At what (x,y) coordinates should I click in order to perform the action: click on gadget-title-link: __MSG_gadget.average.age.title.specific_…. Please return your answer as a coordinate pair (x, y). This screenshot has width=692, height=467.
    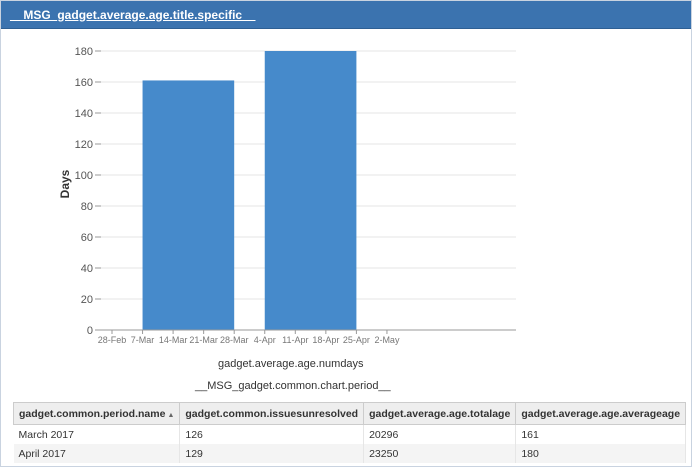
    Looking at the image, I should click on (128, 15).